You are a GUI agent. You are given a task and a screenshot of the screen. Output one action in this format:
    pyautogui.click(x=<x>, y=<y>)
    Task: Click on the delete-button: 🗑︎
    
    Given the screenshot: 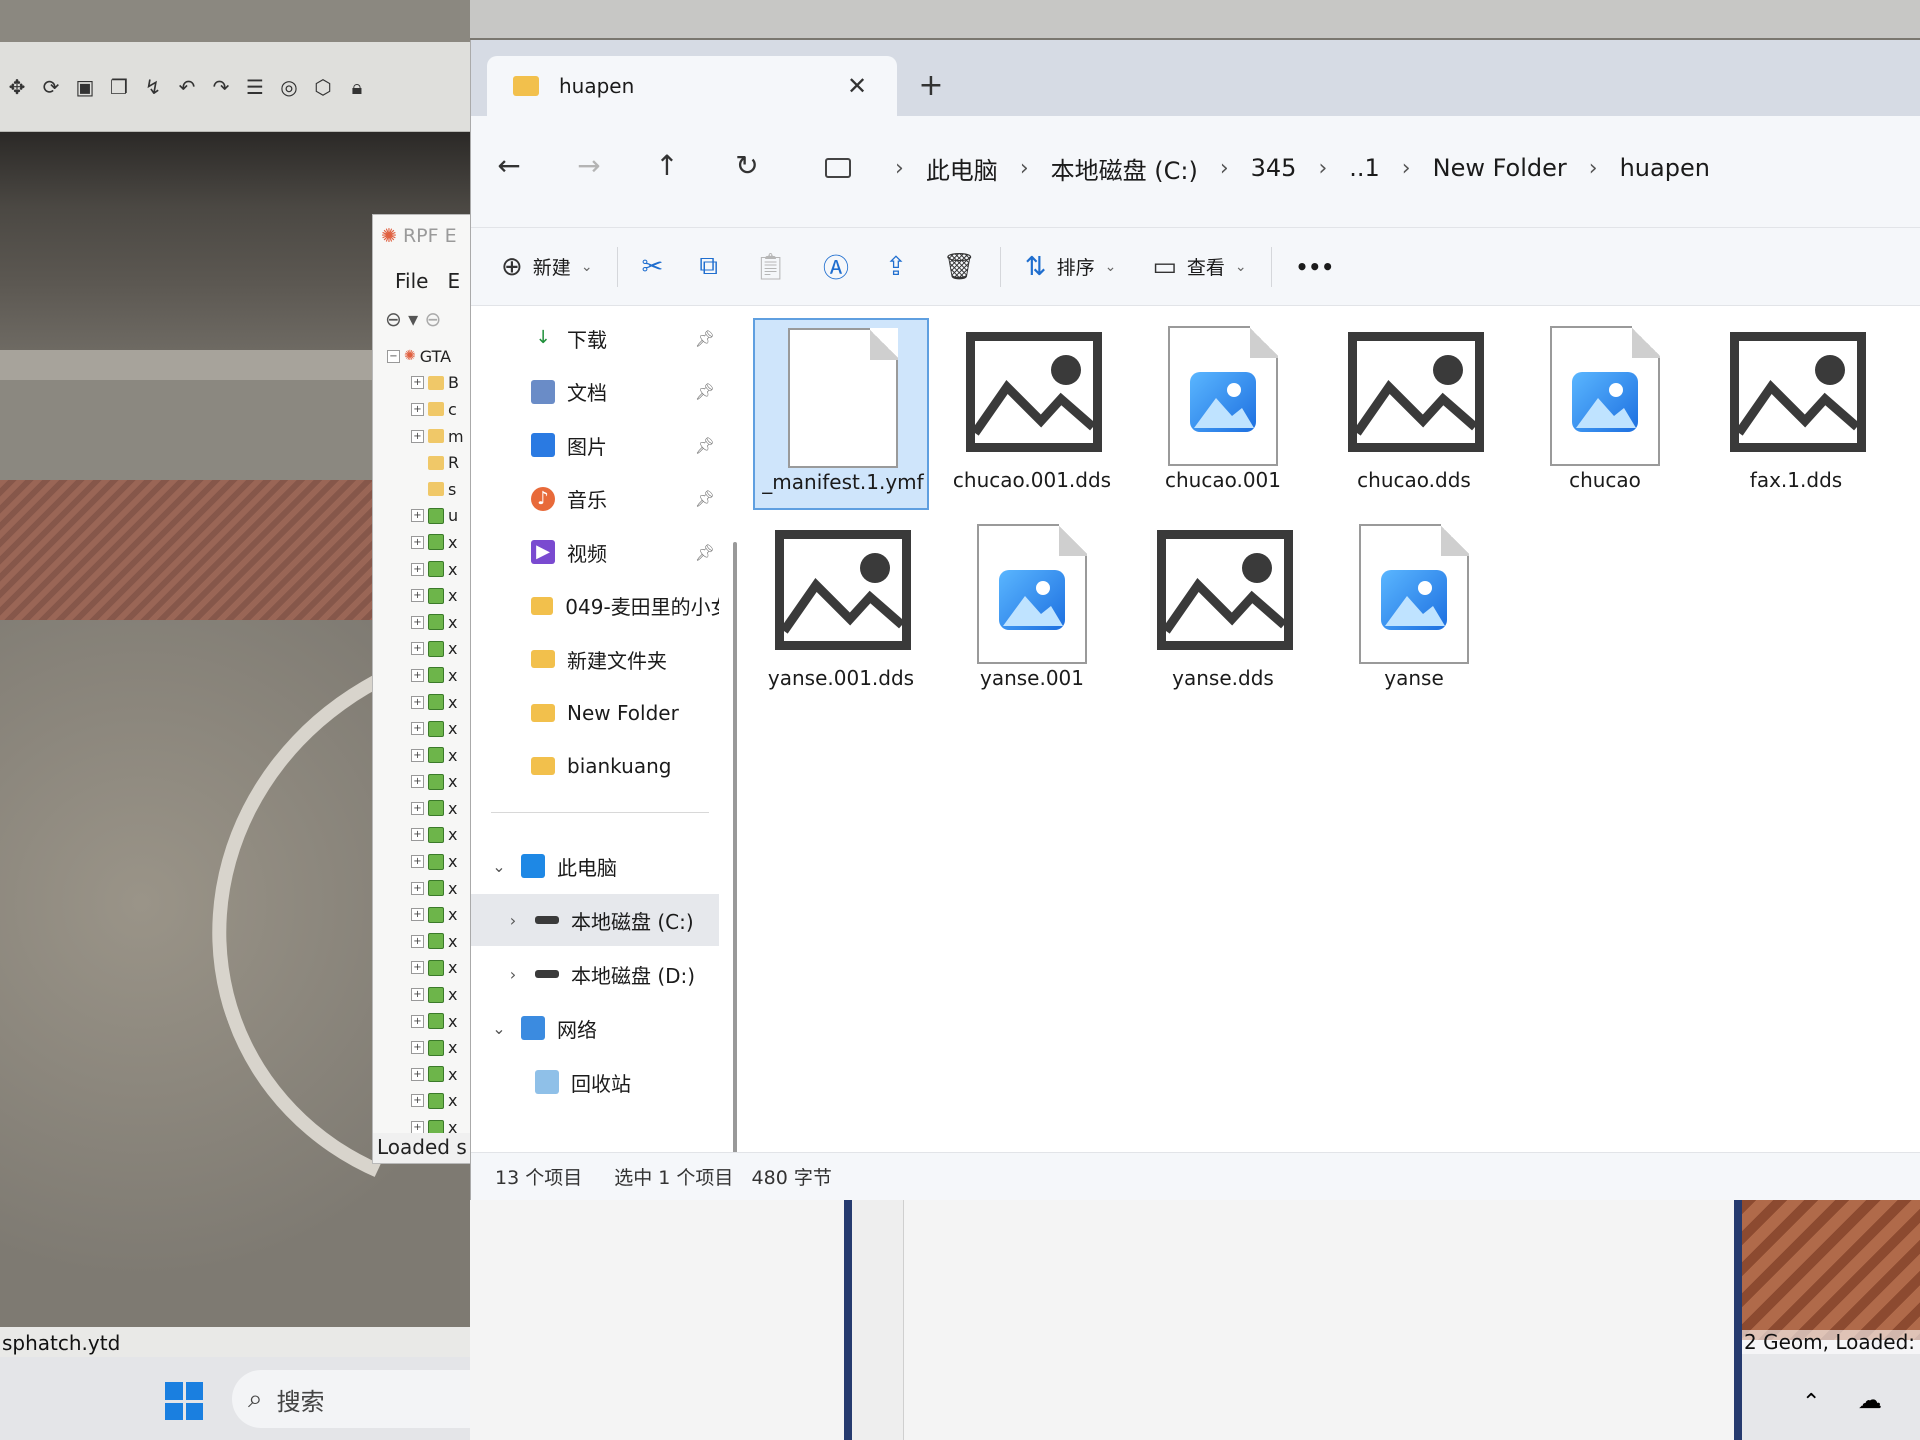 What is the action you would take?
    pyautogui.click(x=959, y=267)
    